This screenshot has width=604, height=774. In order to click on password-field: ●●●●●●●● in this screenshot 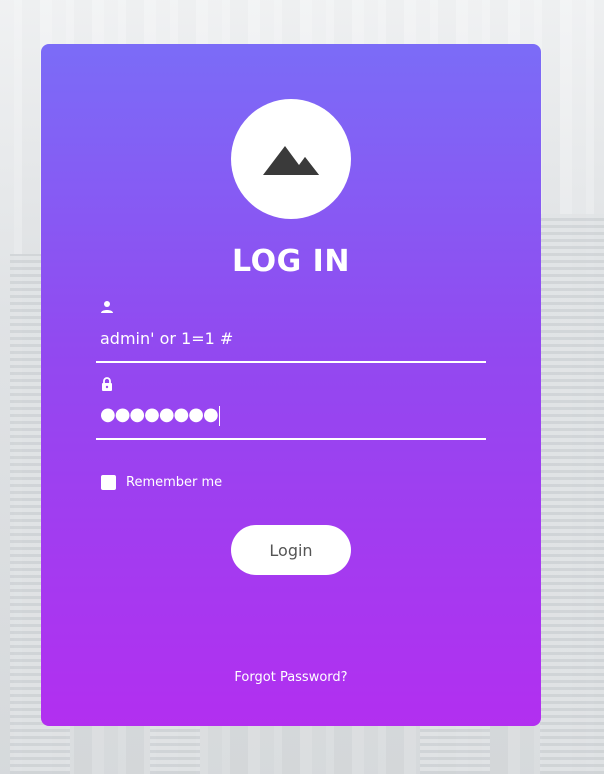, I will do `click(291, 409)`.